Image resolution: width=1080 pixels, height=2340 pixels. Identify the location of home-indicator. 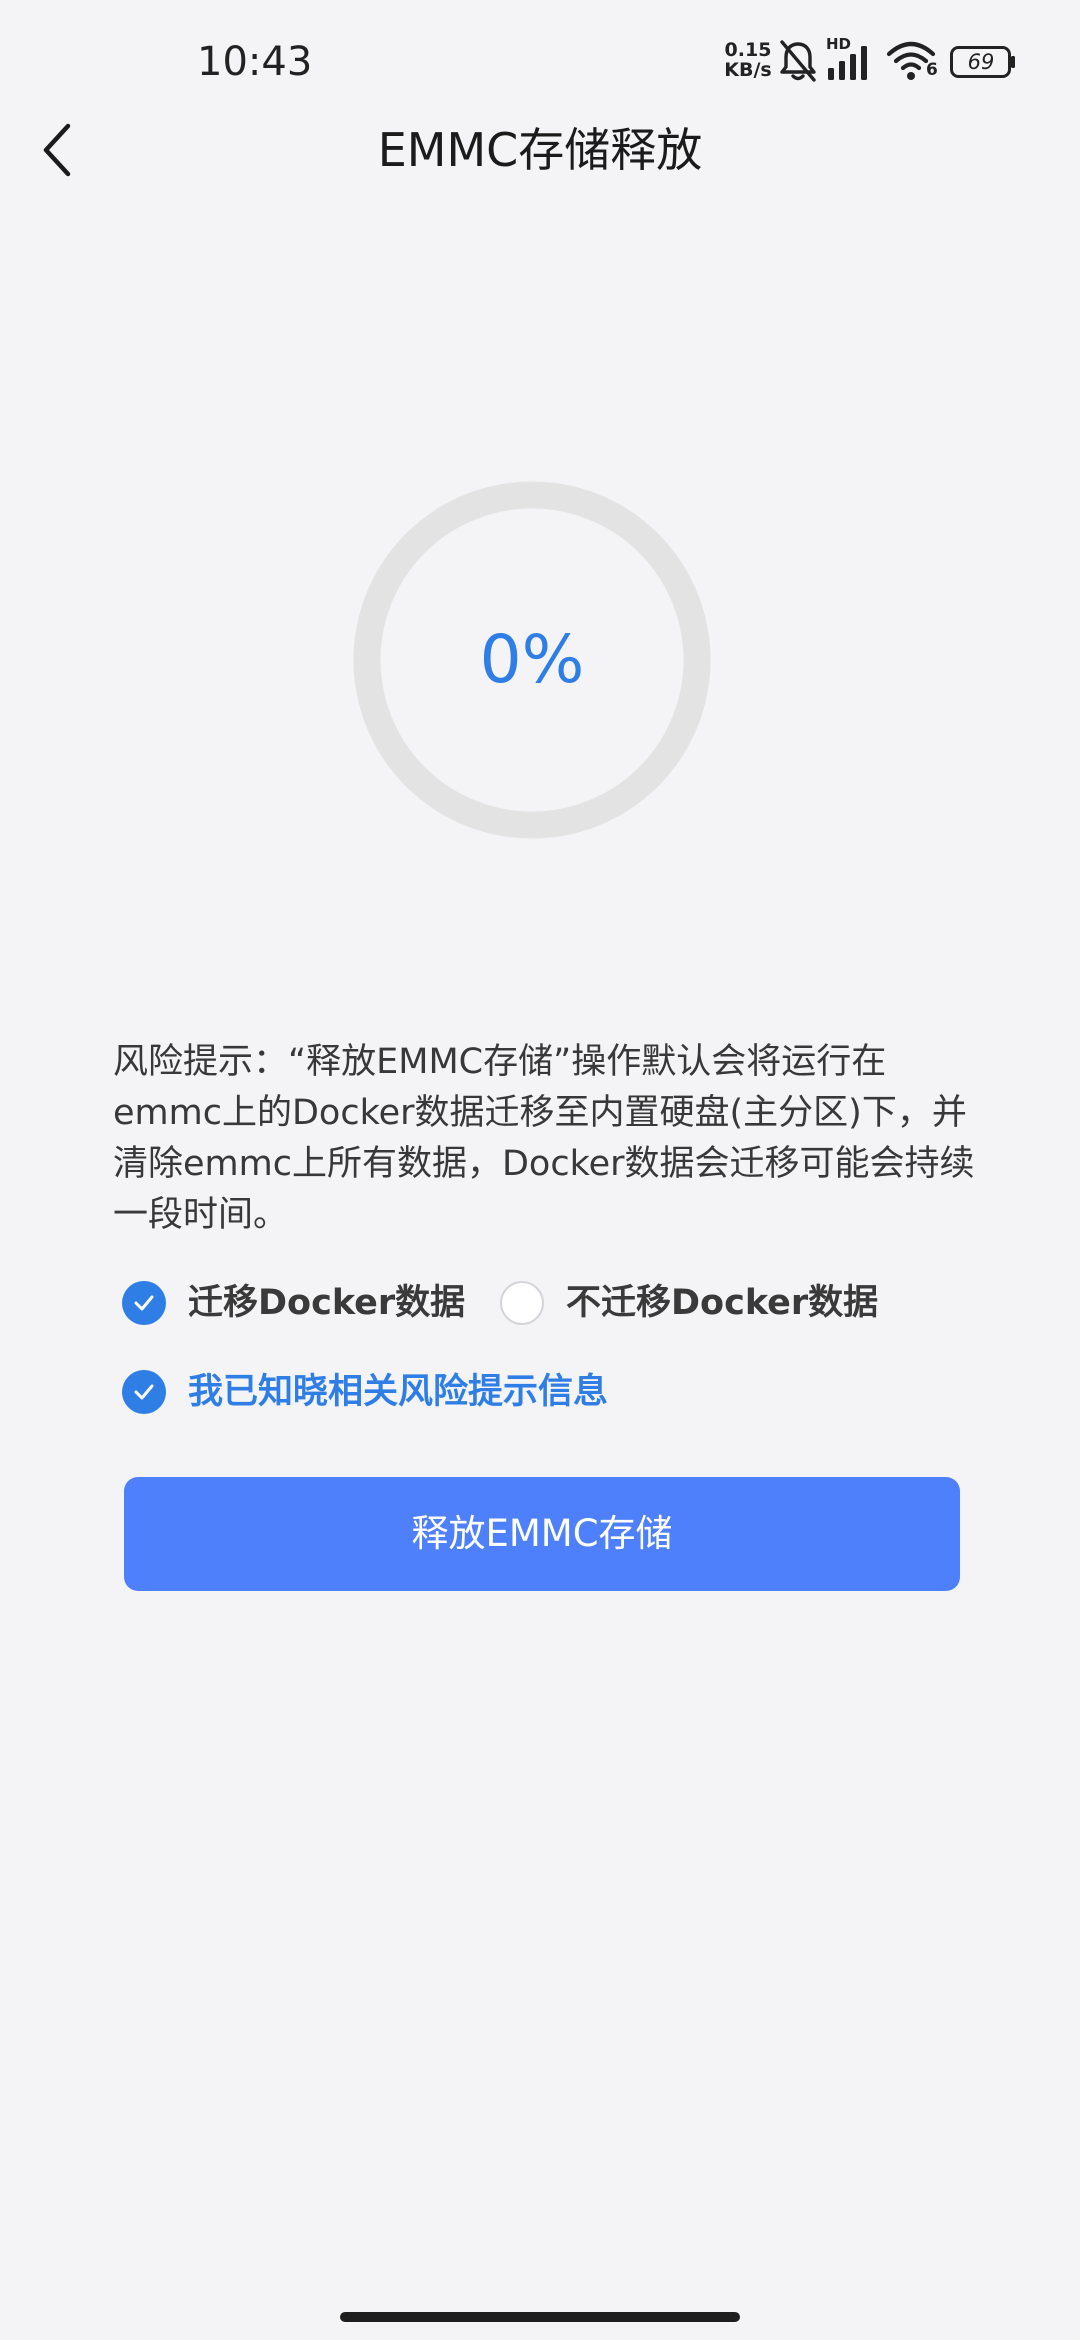
(540, 2317).